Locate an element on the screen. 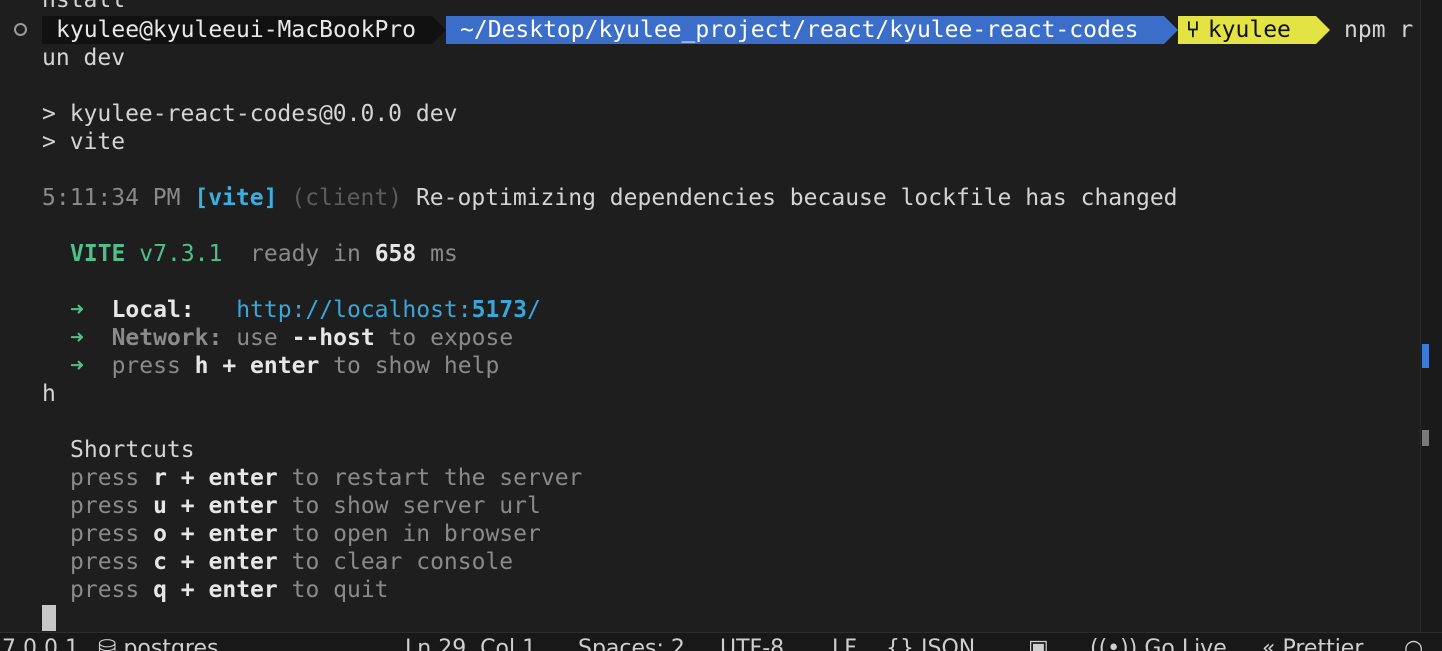 Image resolution: width=1442 pixels, height=651 pixels. git-branch-icon: ⑂ is located at coordinates (1193, 30).